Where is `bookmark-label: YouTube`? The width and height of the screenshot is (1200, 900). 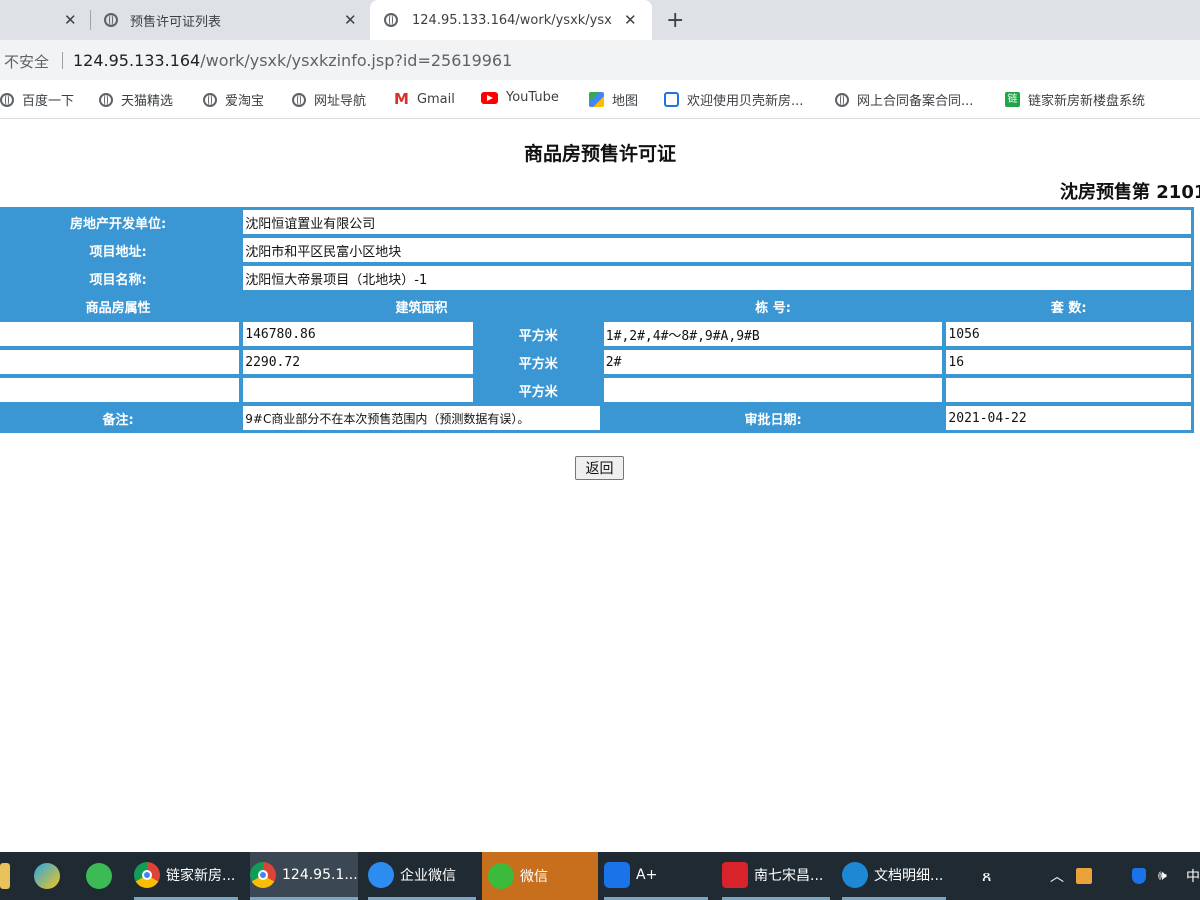
bookmark-label: YouTube is located at coordinates (532, 97).